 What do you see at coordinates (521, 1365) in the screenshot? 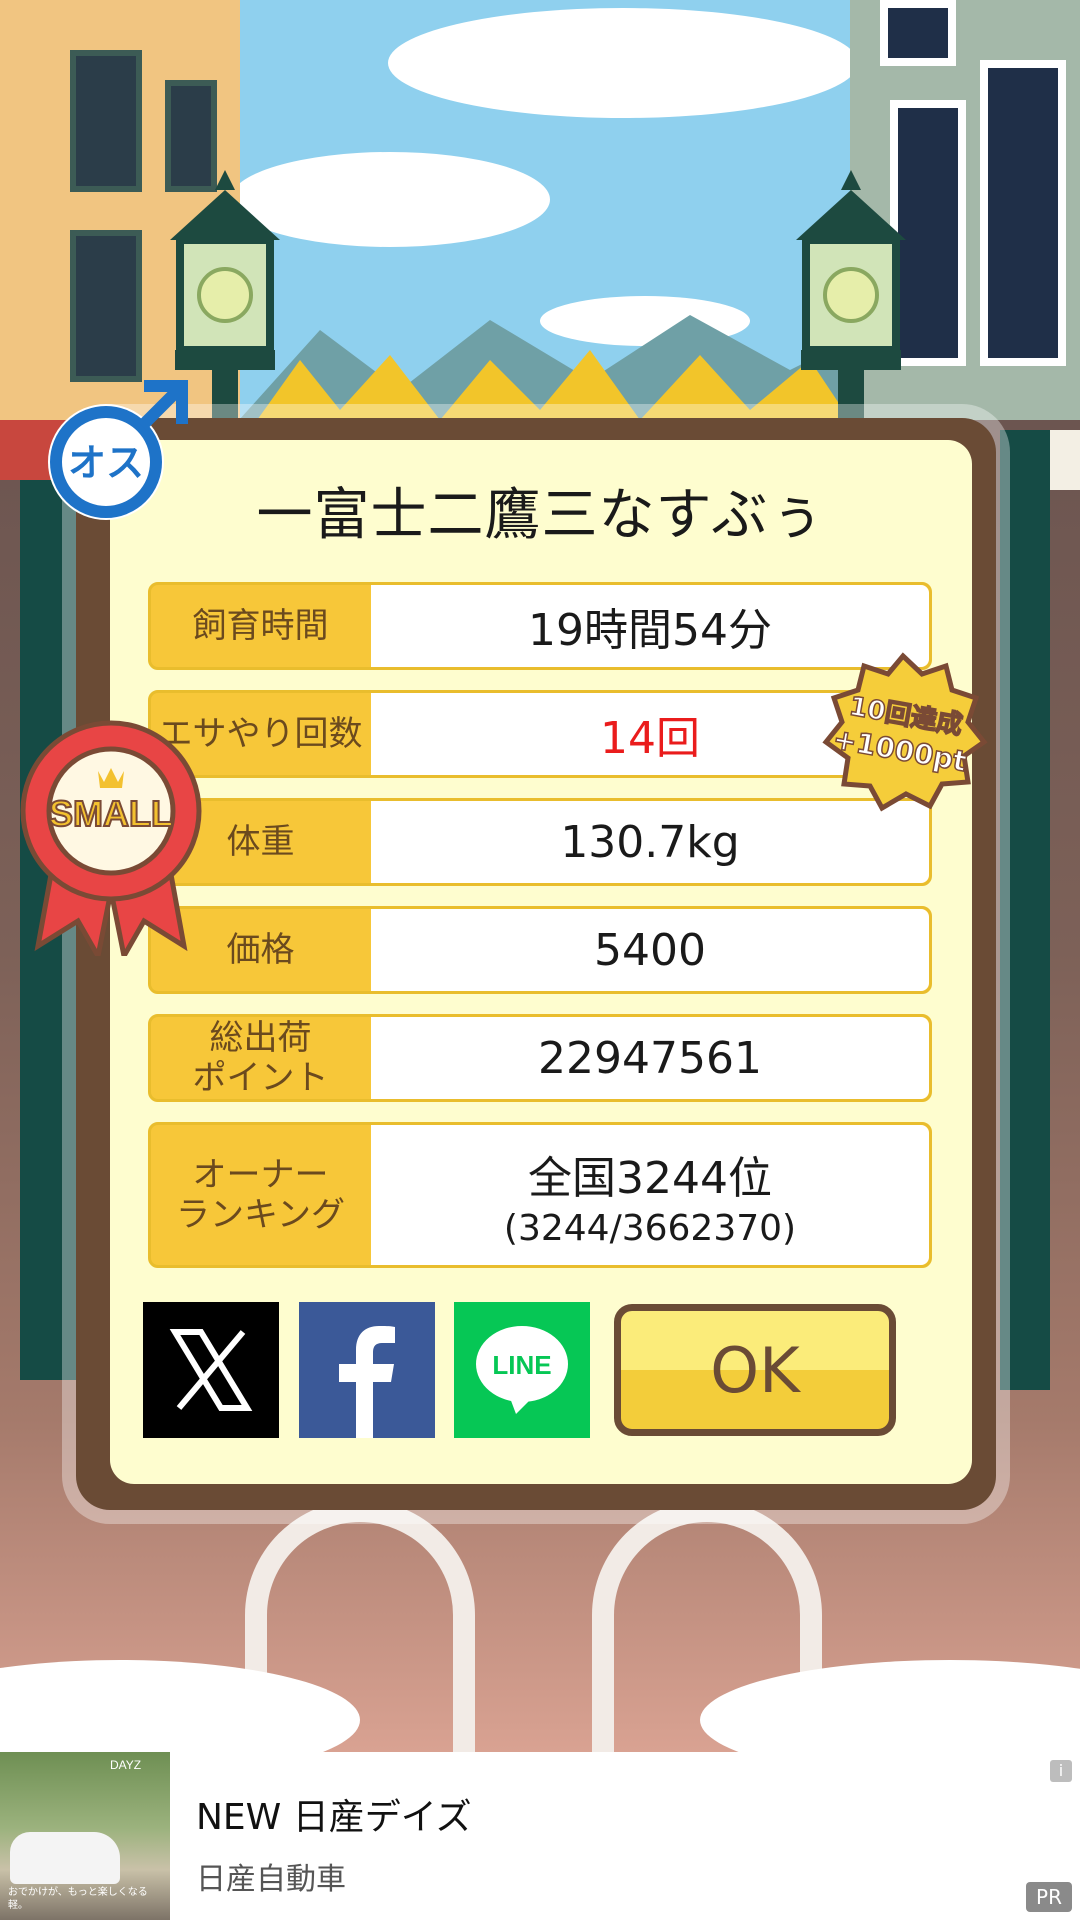
I see `svg-text: LINE` at bounding box center [521, 1365].